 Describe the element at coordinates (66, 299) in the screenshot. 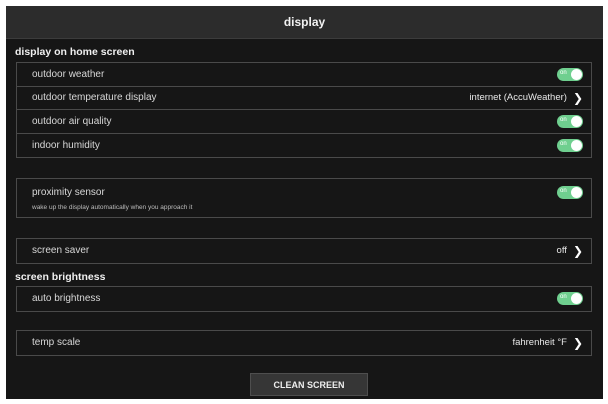

I see `row-label: auto brightness` at that location.